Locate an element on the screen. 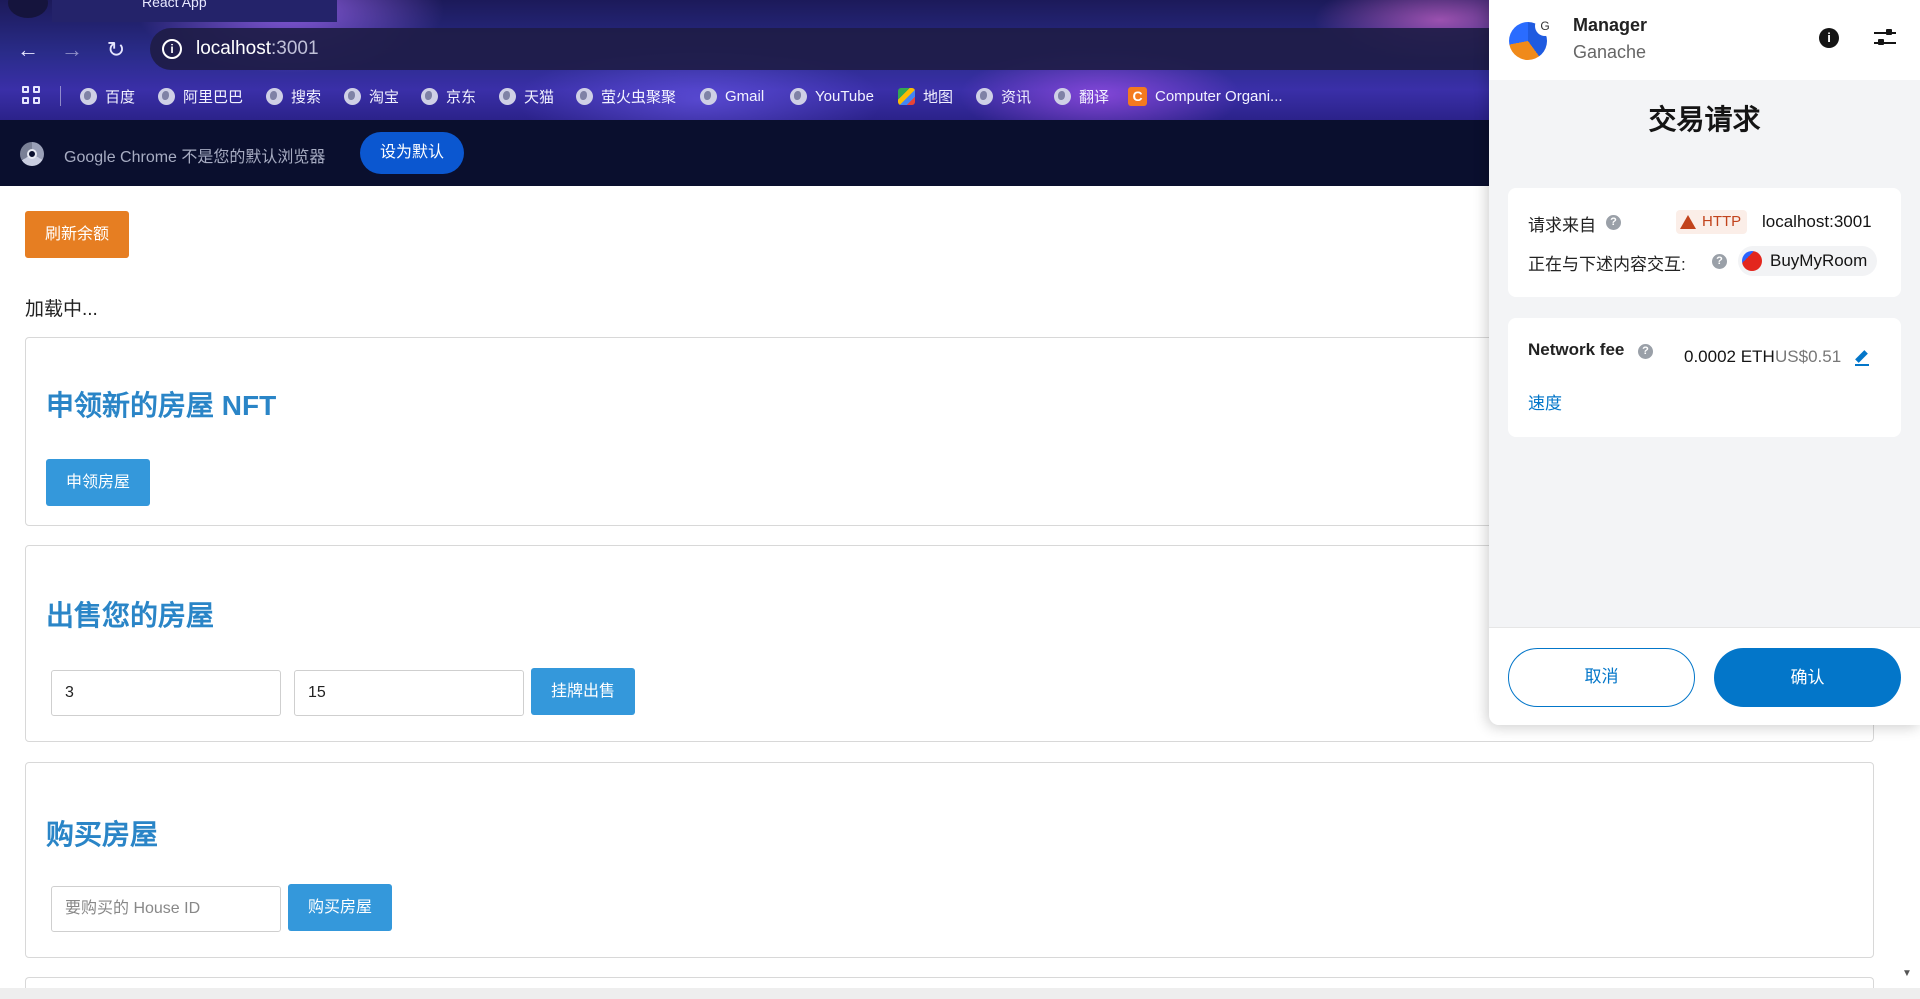 Image resolution: width=1920 pixels, height=999 pixels. claim-house-button: 申领房屋 is located at coordinates (98, 482).